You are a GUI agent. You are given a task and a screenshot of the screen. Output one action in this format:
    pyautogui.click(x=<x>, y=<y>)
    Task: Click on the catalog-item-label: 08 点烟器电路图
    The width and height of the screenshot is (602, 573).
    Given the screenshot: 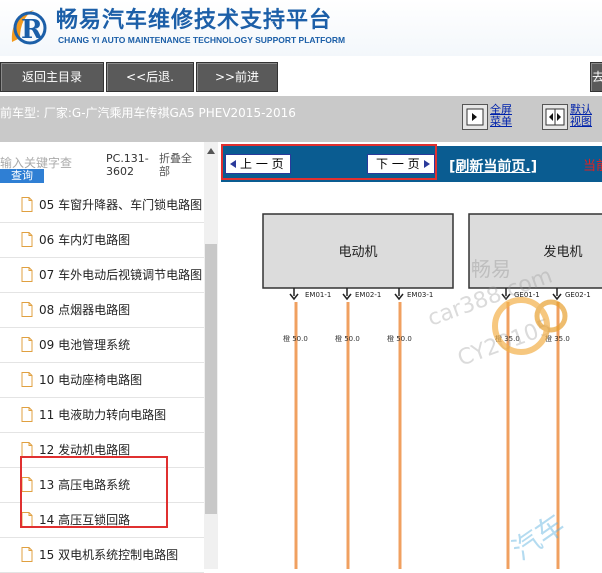 What is the action you would take?
    pyautogui.click(x=85, y=310)
    